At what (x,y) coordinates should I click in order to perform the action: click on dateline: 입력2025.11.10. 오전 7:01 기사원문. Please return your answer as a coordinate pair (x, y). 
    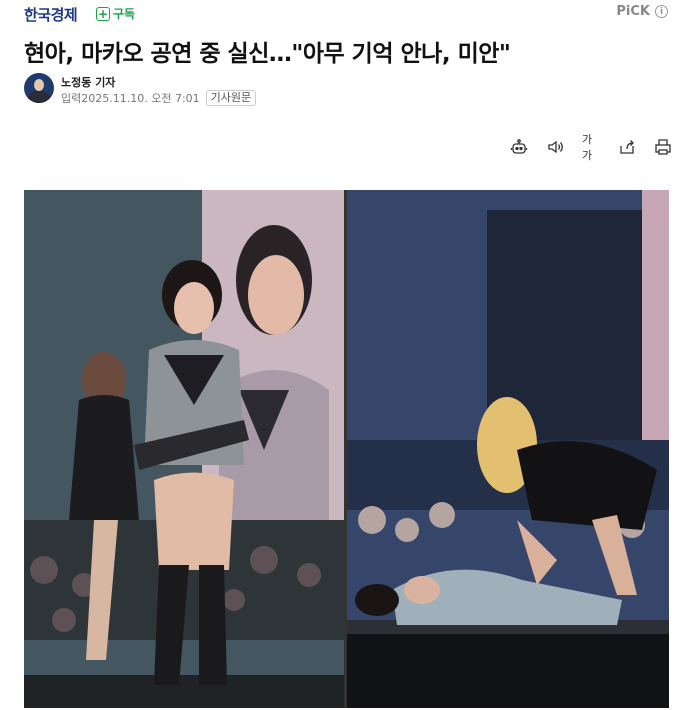
    Looking at the image, I should click on (159, 98).